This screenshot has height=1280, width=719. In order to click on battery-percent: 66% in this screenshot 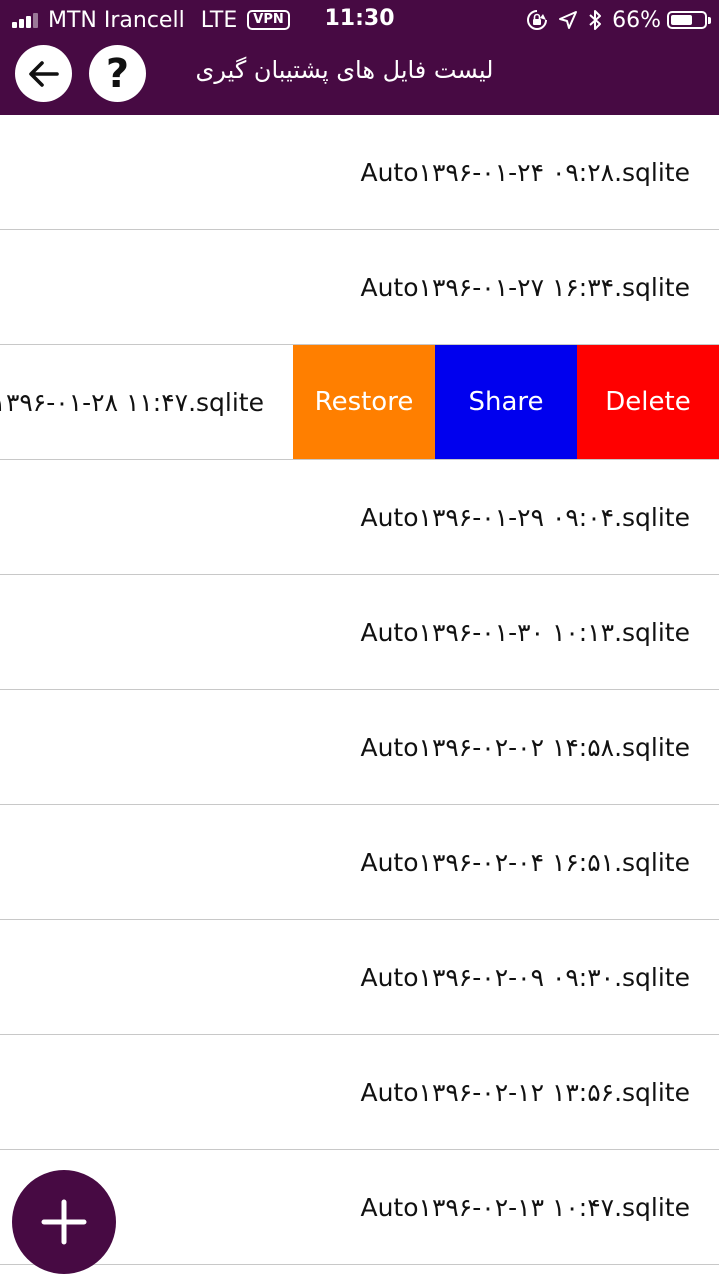, I will do `click(636, 20)`.